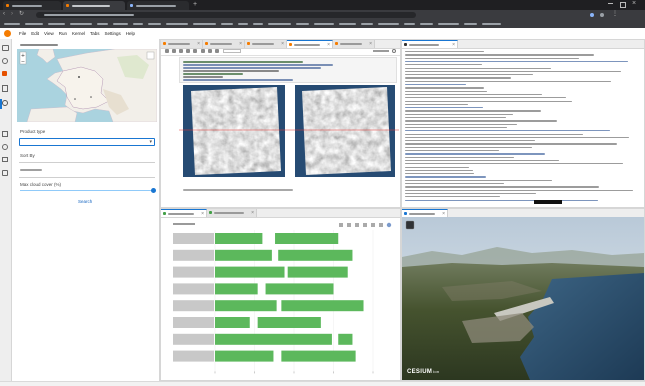  What do you see at coordinates (232, 213) in the screenshot?
I see `chart-tab: ×` at bounding box center [232, 213].